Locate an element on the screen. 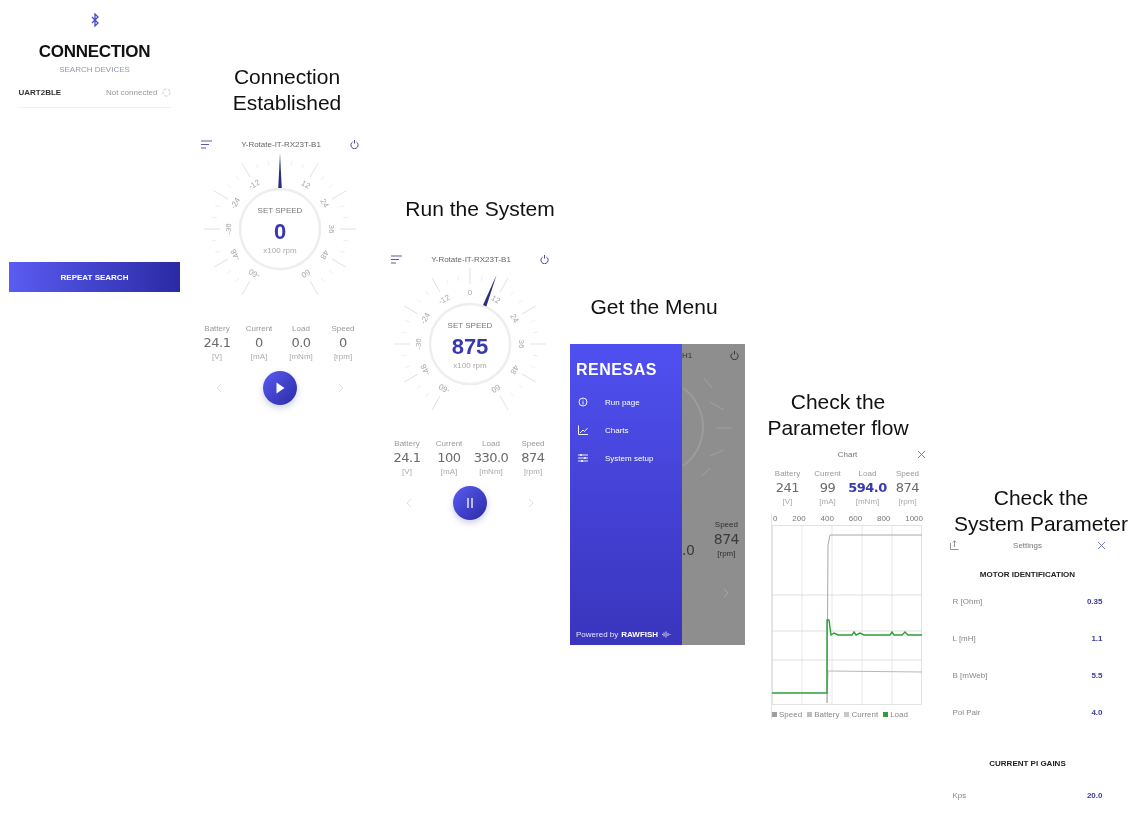 Image resolution: width=1148 pixels, height=817 pixels. menu-item-label: Charts is located at coordinates (617, 430).